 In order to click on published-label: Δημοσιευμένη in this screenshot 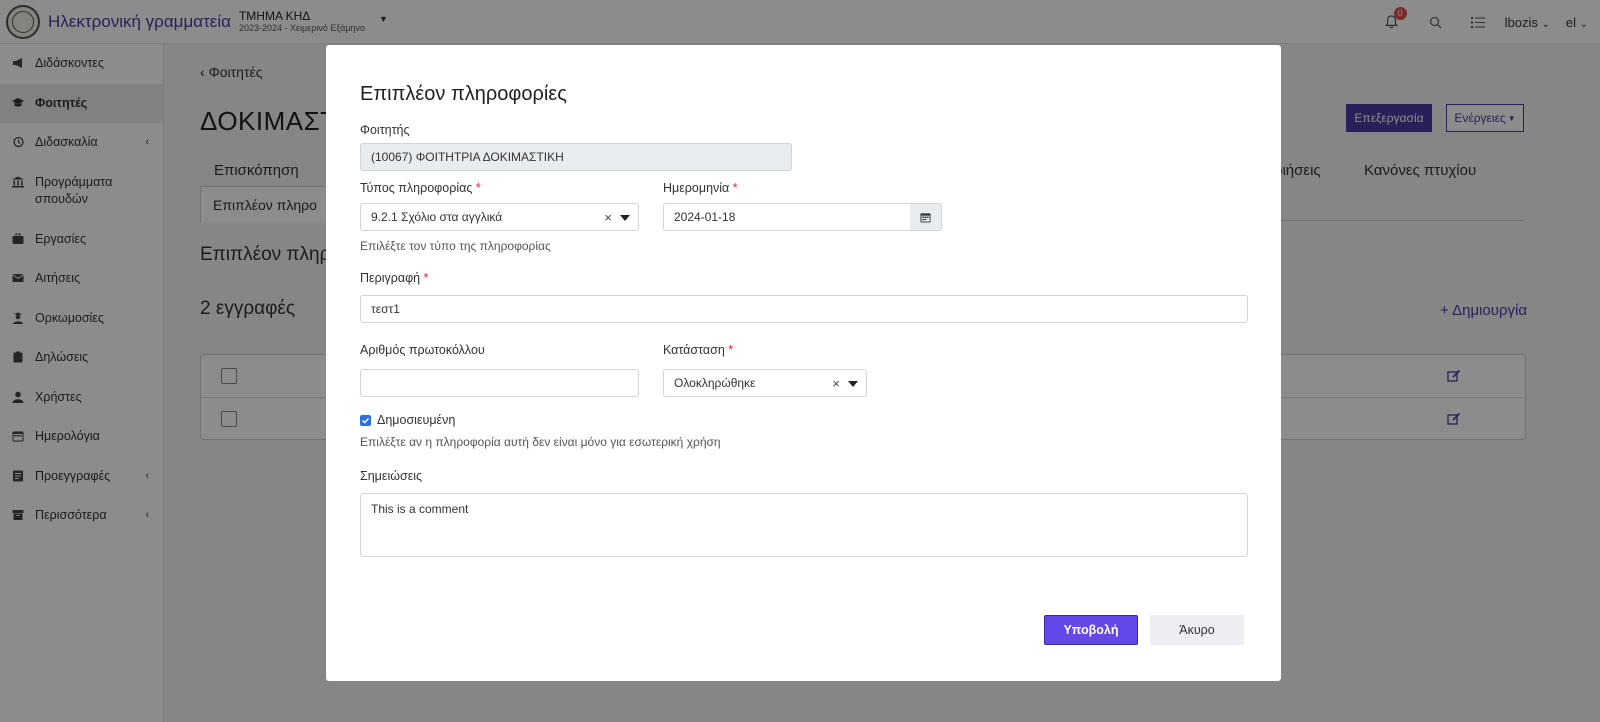, I will do `click(416, 420)`.